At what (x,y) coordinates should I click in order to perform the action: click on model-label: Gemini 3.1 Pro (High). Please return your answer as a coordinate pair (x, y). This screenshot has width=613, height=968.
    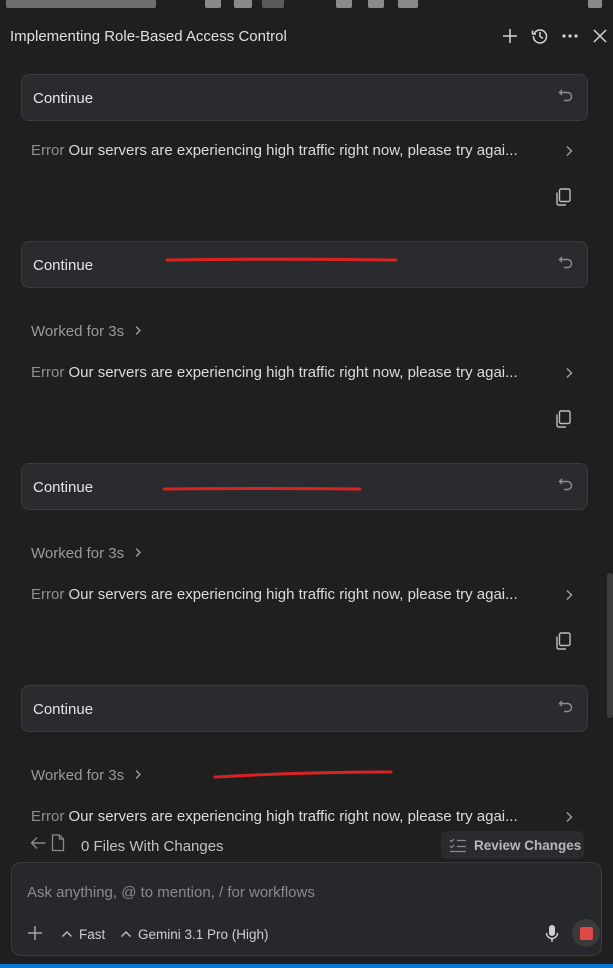
    Looking at the image, I should click on (203, 934).